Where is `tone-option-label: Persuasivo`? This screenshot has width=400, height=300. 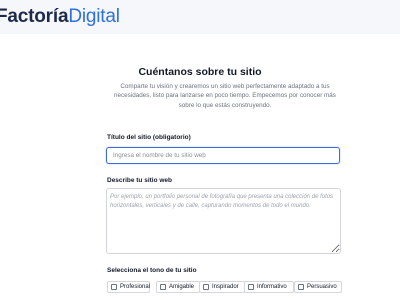
tone-option-label: Persuasivo is located at coordinates (322, 287).